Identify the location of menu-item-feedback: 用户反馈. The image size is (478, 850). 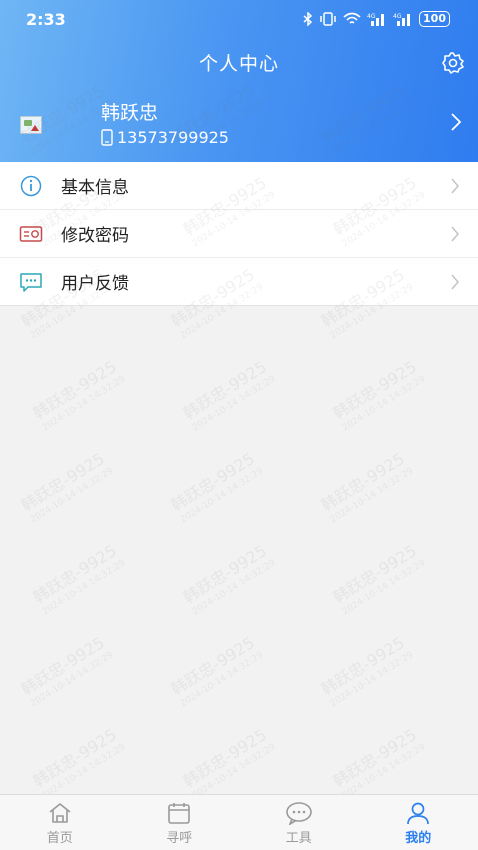
(239, 282).